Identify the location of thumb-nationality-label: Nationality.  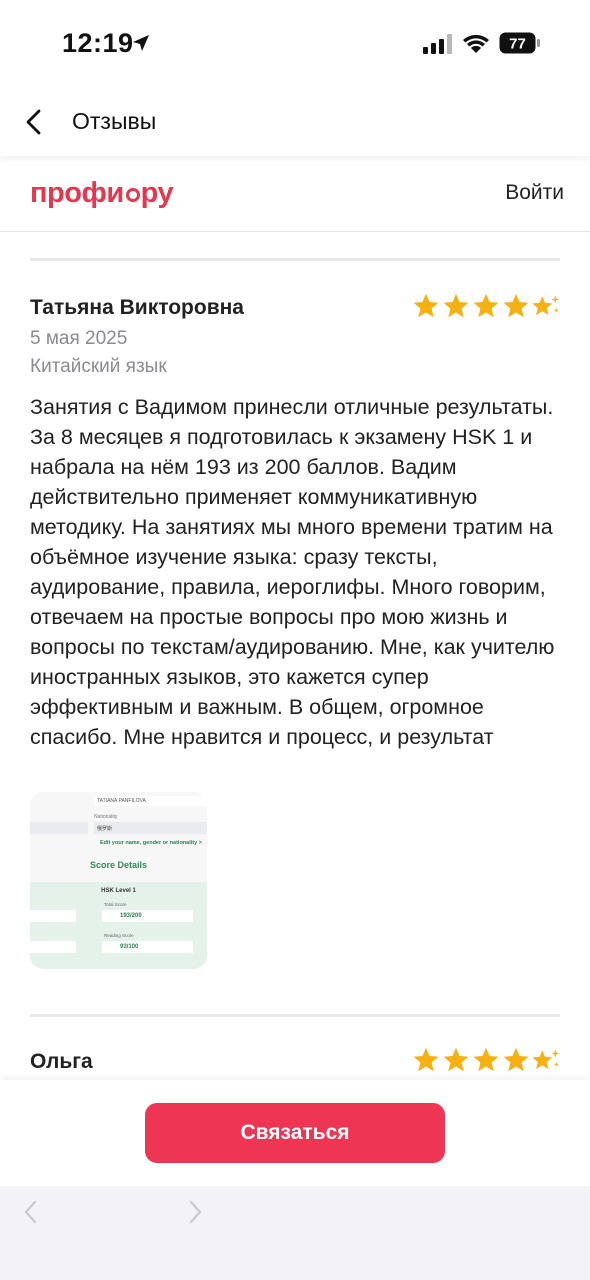
(106, 817).